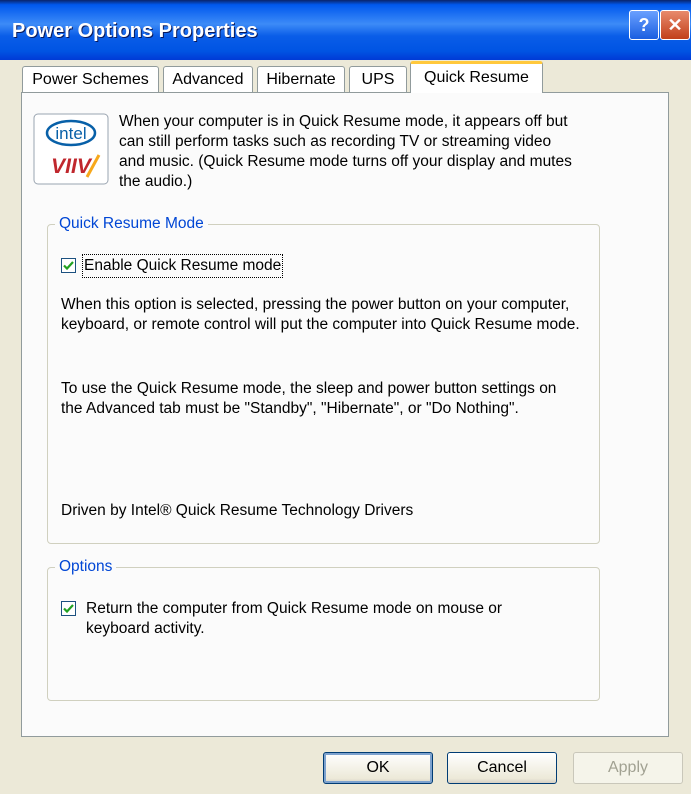 The height and width of the screenshot is (794, 691). Describe the element at coordinates (71, 149) in the screenshot. I see `intel-viiv-logo: intel VIIV` at that location.